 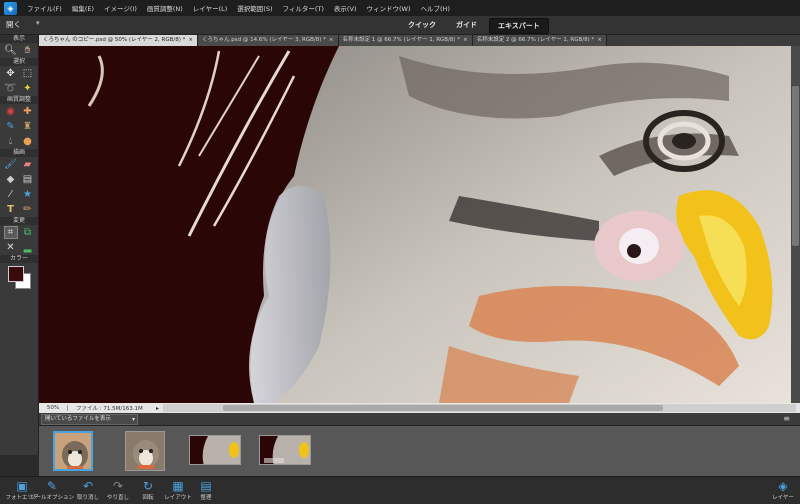 I want to click on toolbox-section-modify: 変更, so click(x=19, y=221).